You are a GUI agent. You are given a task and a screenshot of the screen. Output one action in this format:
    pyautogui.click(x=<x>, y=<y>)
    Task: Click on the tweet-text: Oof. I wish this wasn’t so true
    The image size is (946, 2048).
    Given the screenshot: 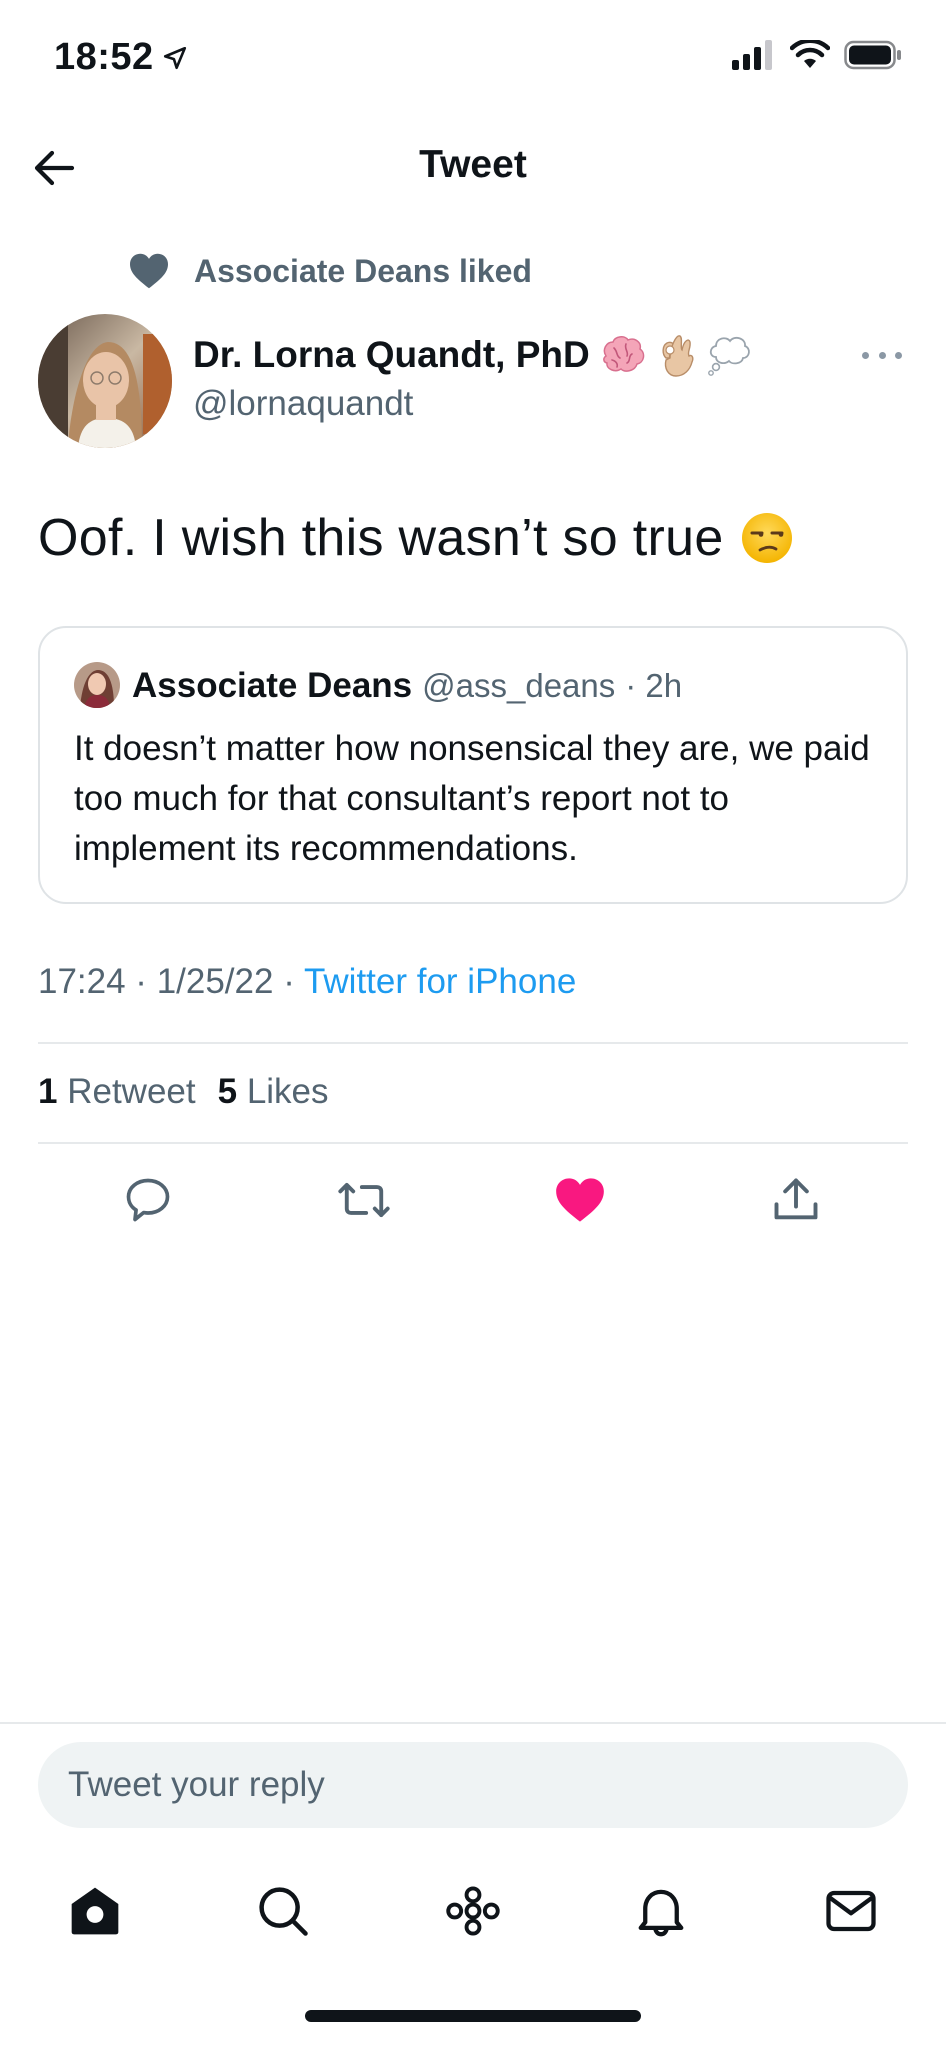 What is the action you would take?
    pyautogui.click(x=416, y=538)
    